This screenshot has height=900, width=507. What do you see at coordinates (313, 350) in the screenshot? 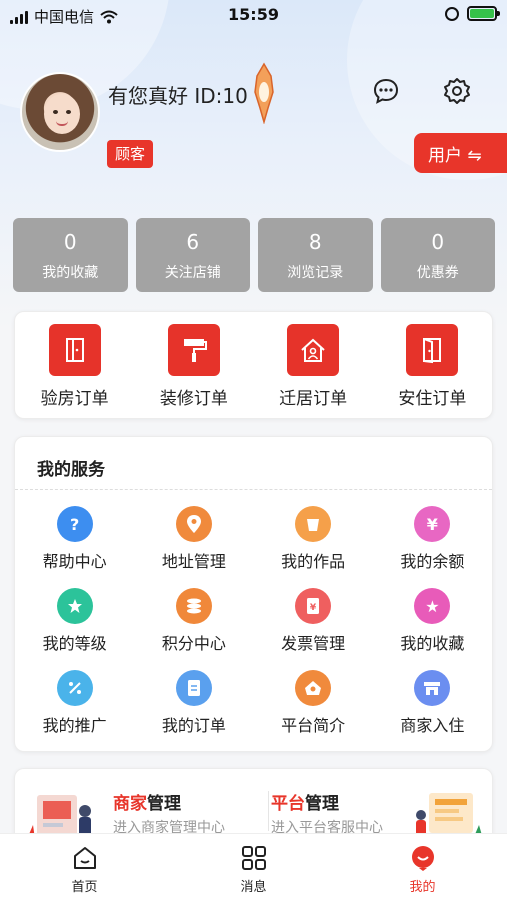
I see `house-icon` at bounding box center [313, 350].